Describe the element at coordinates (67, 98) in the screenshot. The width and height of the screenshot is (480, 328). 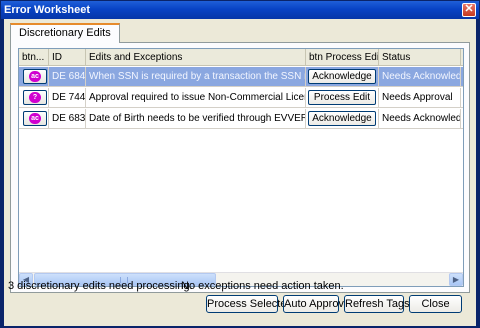
I see `edit-id: DE 744` at that location.